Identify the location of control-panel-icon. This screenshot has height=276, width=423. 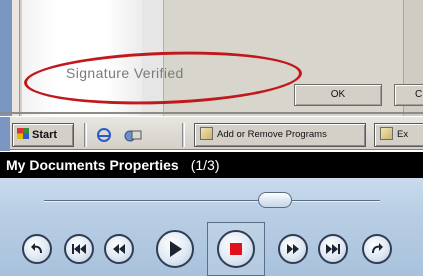
(206, 133).